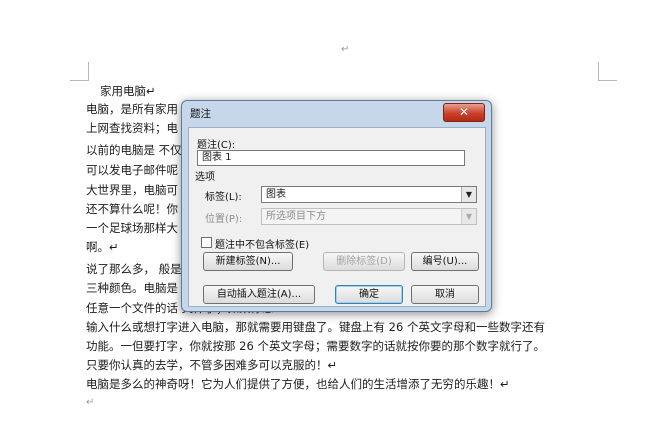 Image resolution: width=650 pixels, height=433 pixels. I want to click on position-select-value: 所选项目下方, so click(296, 216).